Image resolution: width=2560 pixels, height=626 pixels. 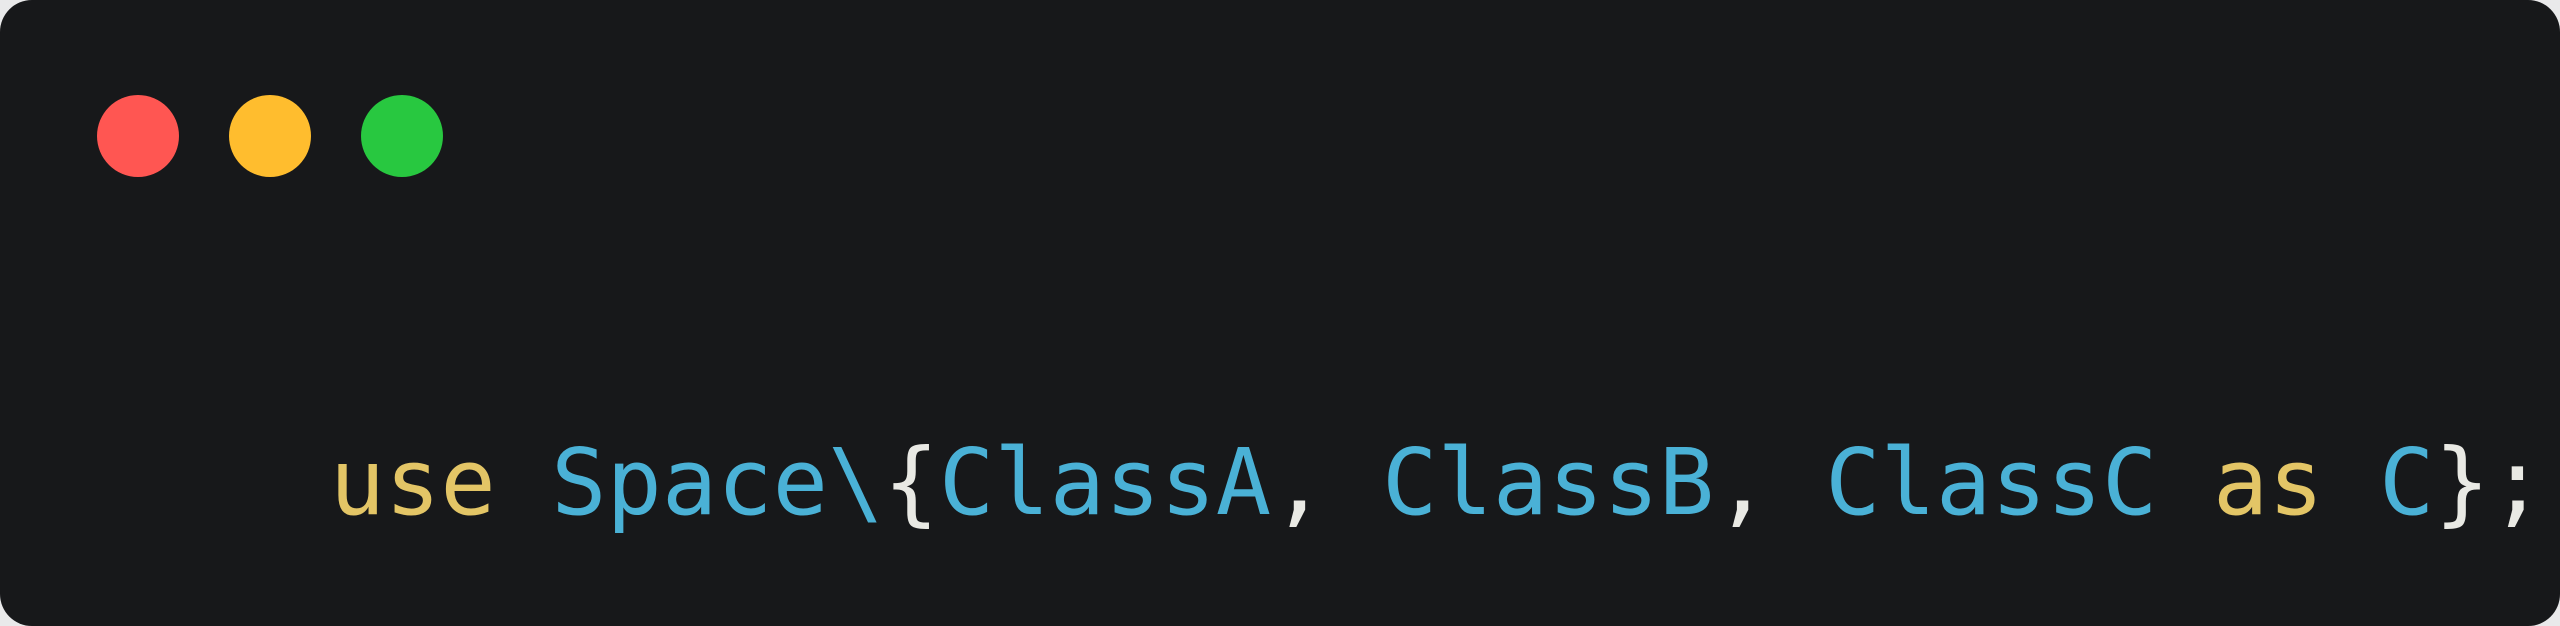 I want to click on keyword-use: use, so click(x=412, y=482).